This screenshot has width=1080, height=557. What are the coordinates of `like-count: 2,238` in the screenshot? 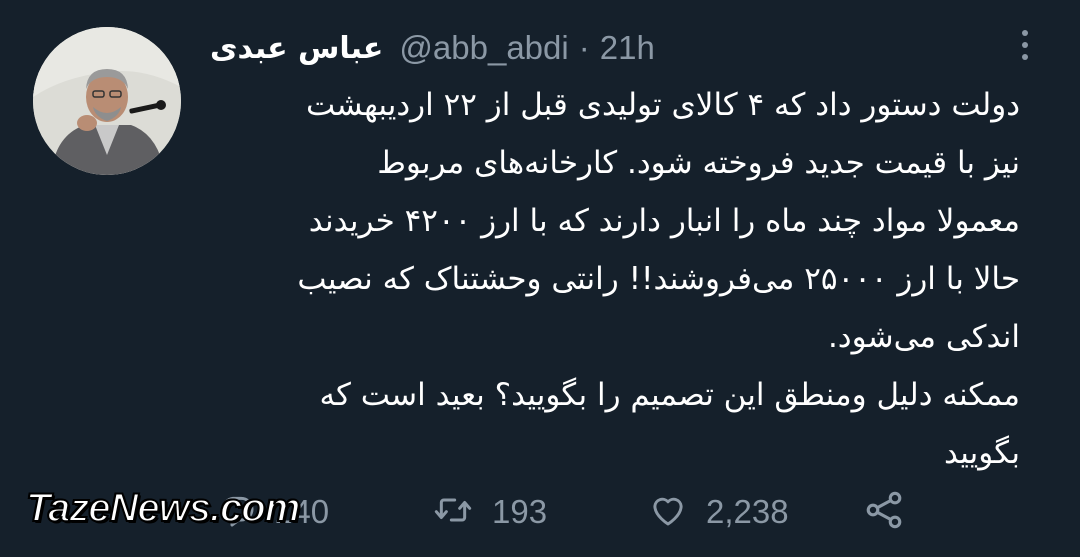 It's located at (747, 511).